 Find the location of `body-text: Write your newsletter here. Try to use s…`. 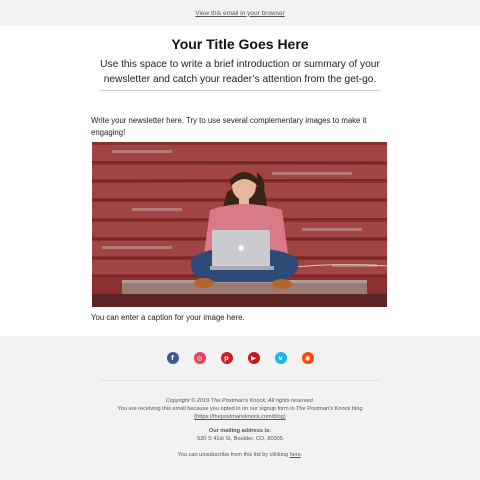

body-text: Write your newsletter here. Try to use s… is located at coordinates (229, 126).